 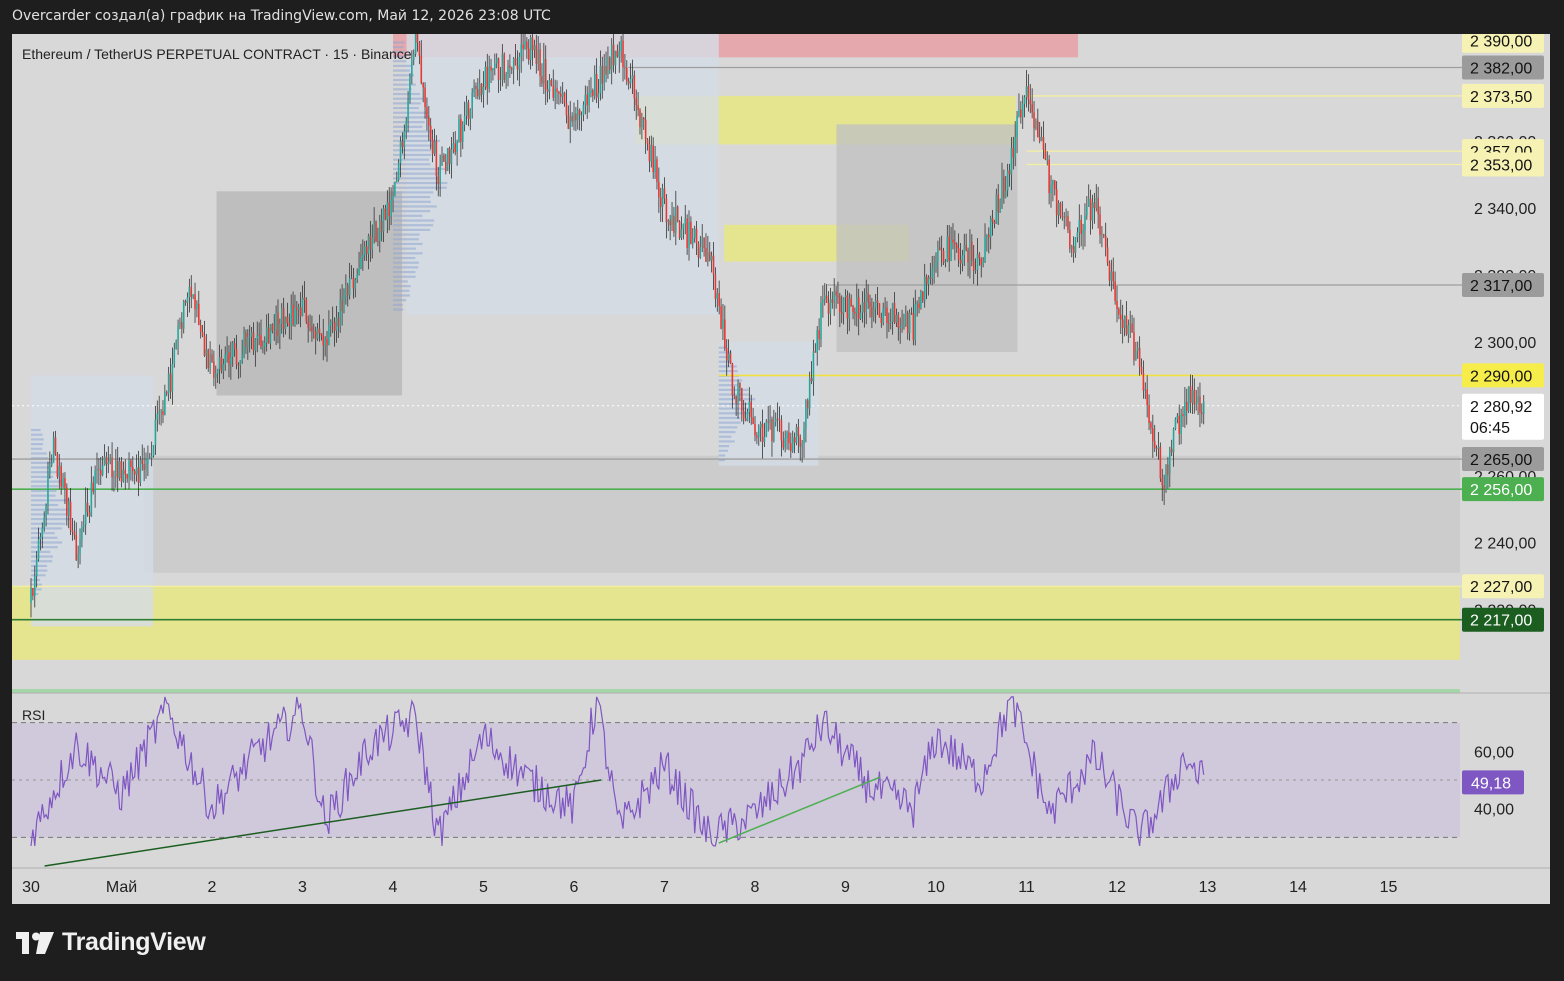 I want to click on zone-yellow, so click(x=736, y=623).